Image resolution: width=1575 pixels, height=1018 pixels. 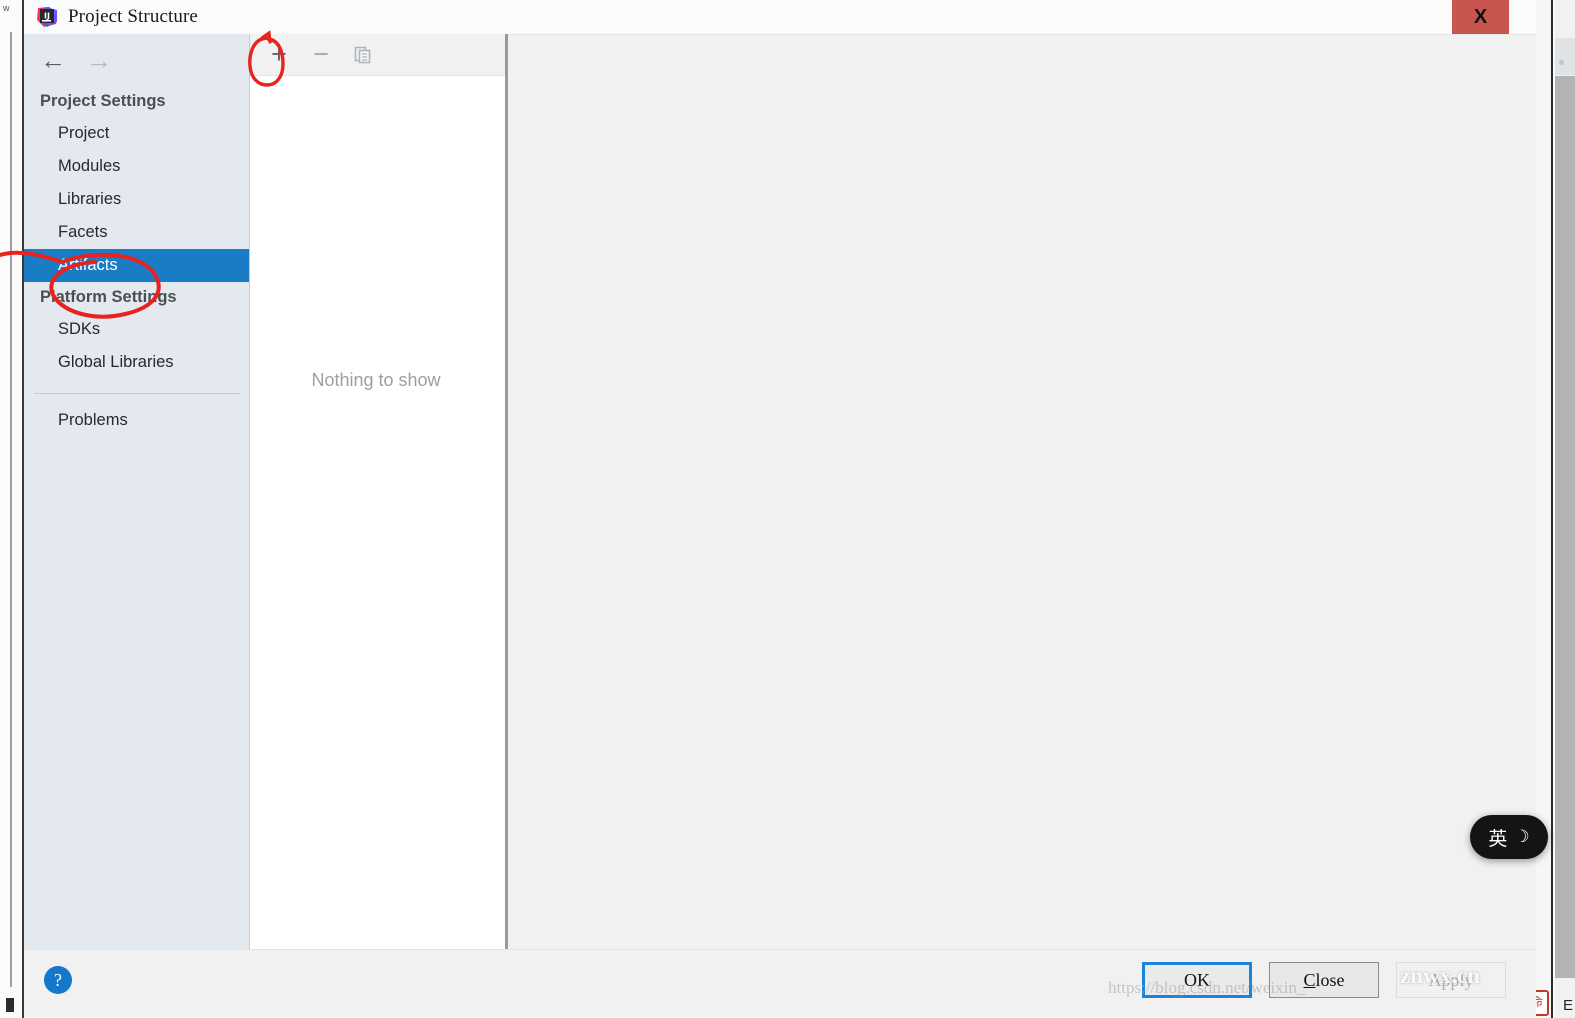 I want to click on dialog-footer: ? OK Close Apply, so click(x=780, y=982).